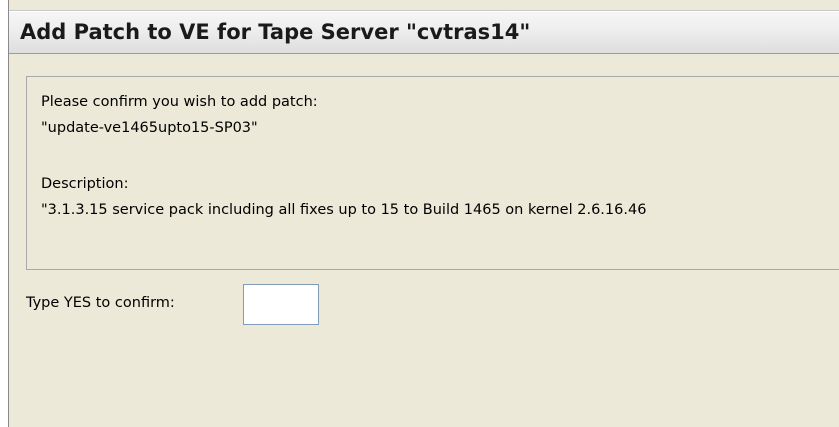 This screenshot has width=839, height=427. I want to click on confirm-yes-input, so click(281, 304).